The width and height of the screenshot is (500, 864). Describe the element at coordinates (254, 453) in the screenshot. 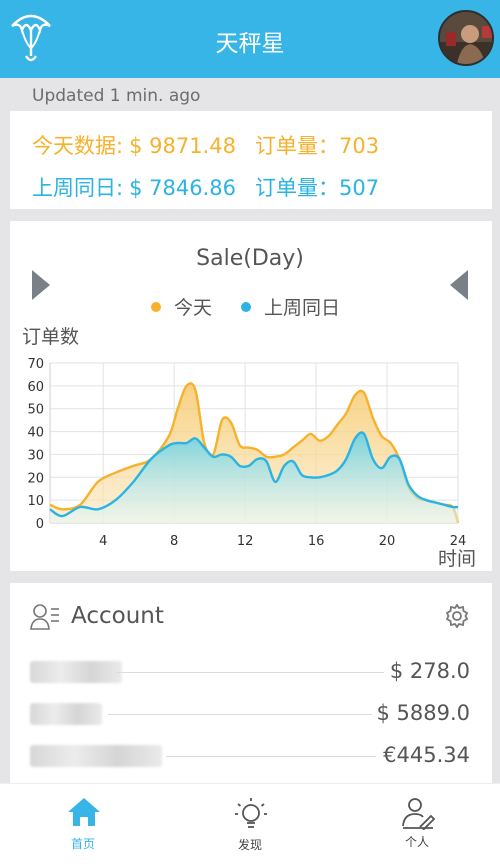

I see `chart-series` at that location.